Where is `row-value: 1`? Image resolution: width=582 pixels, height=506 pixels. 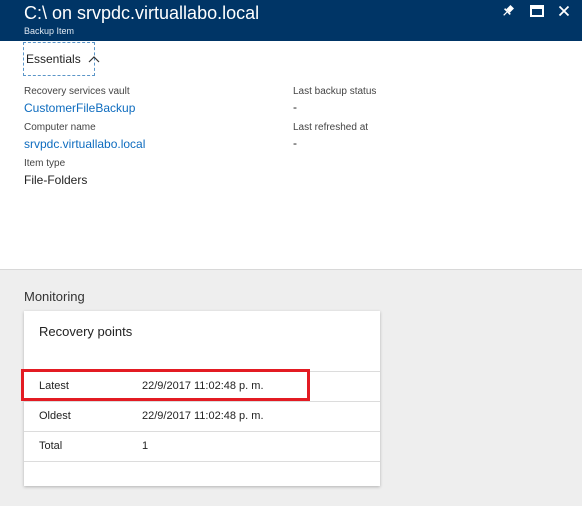 row-value: 1 is located at coordinates (145, 446).